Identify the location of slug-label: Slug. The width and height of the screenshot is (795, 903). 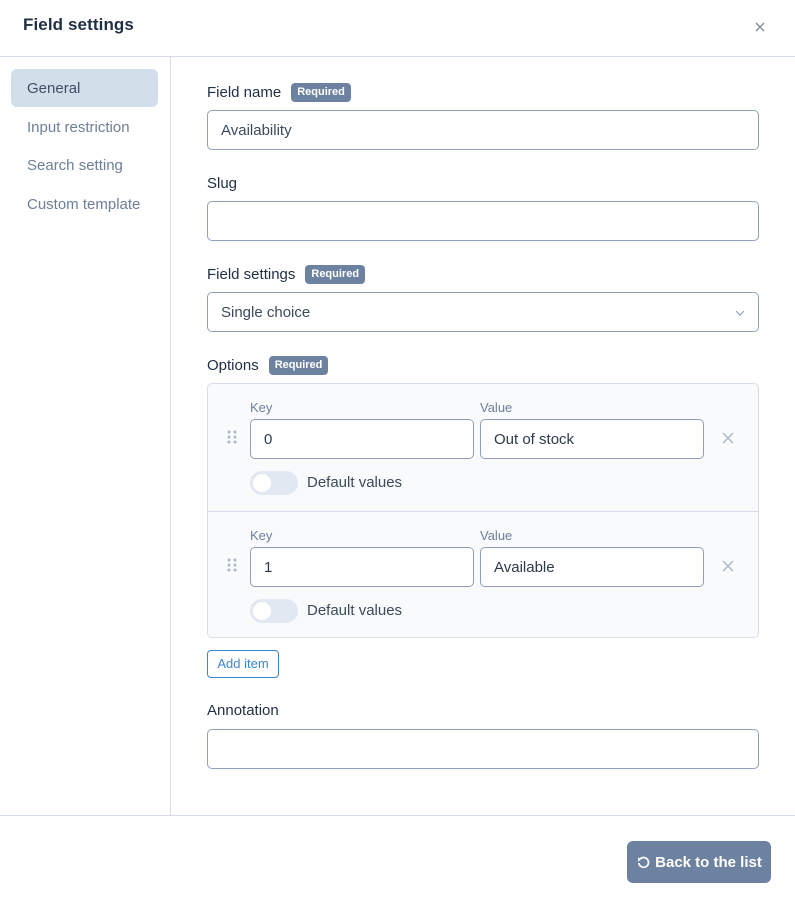
(222, 183).